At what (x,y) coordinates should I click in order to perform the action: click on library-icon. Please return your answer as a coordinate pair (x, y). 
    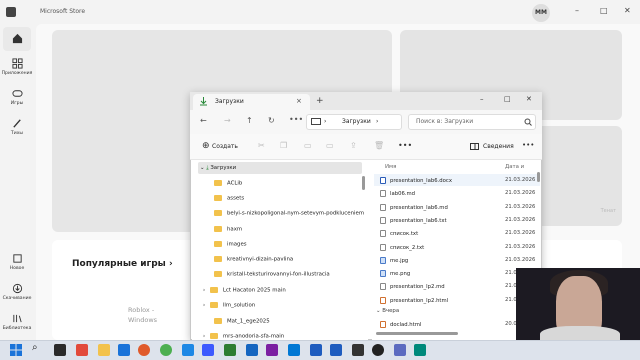
    Looking at the image, I should click on (17, 318).